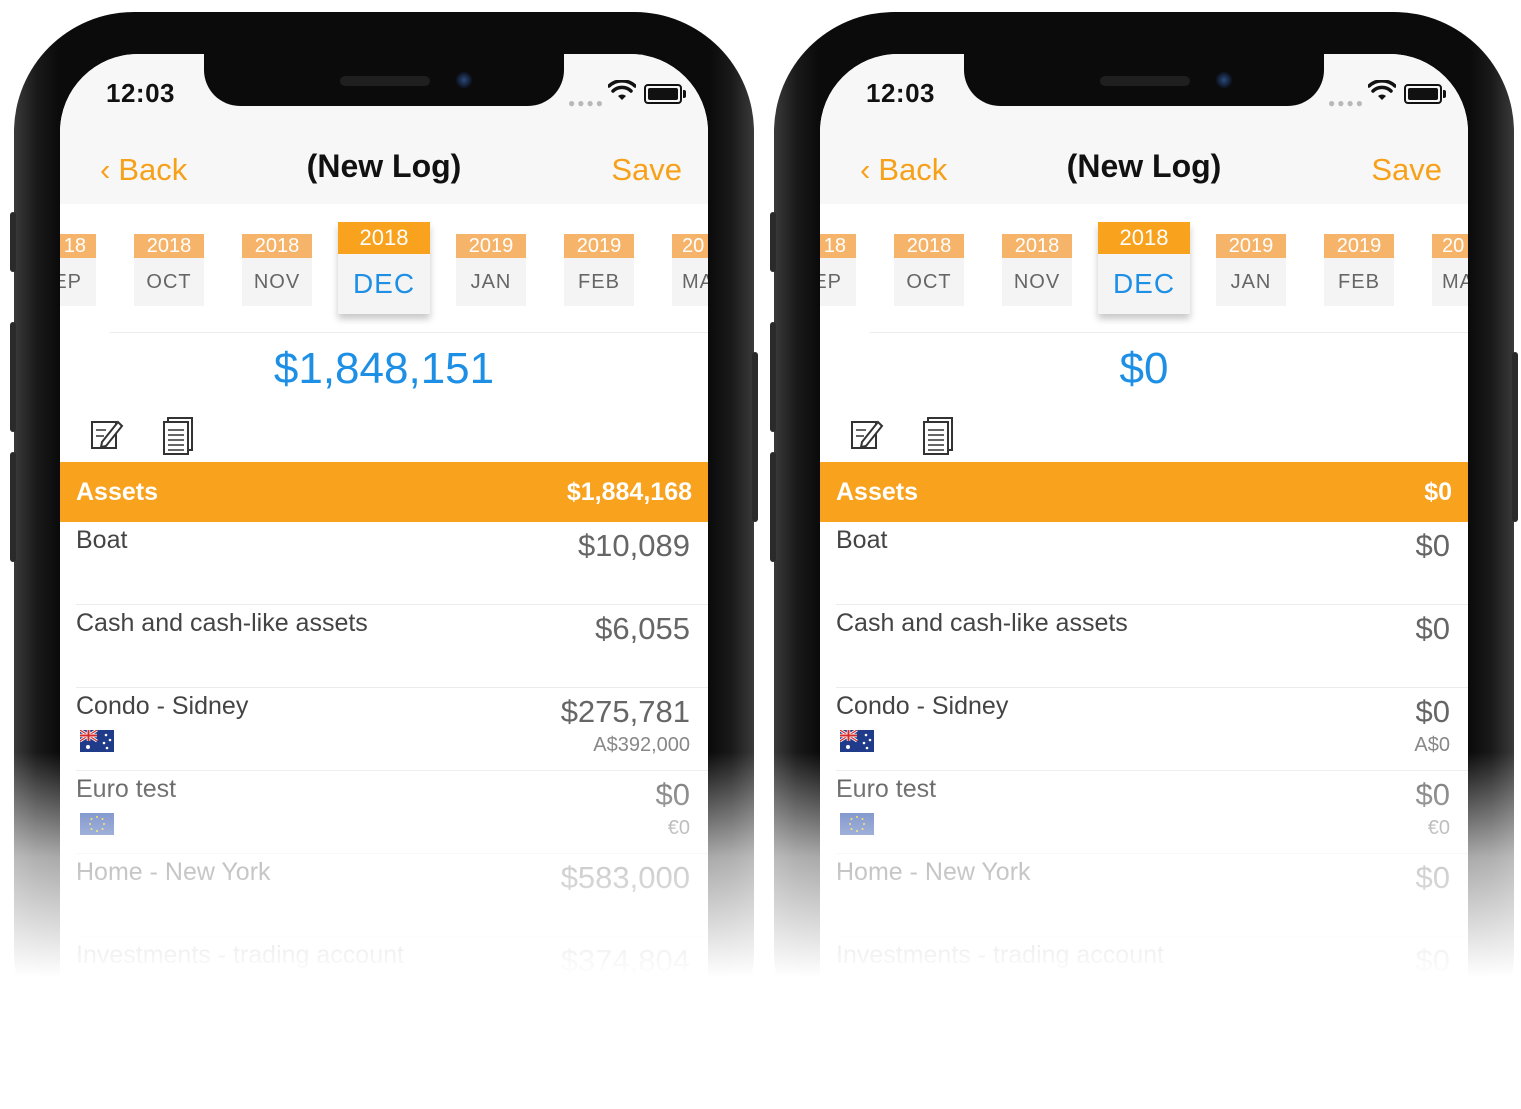  What do you see at coordinates (97, 741) in the screenshot?
I see `australia-flag-icon` at bounding box center [97, 741].